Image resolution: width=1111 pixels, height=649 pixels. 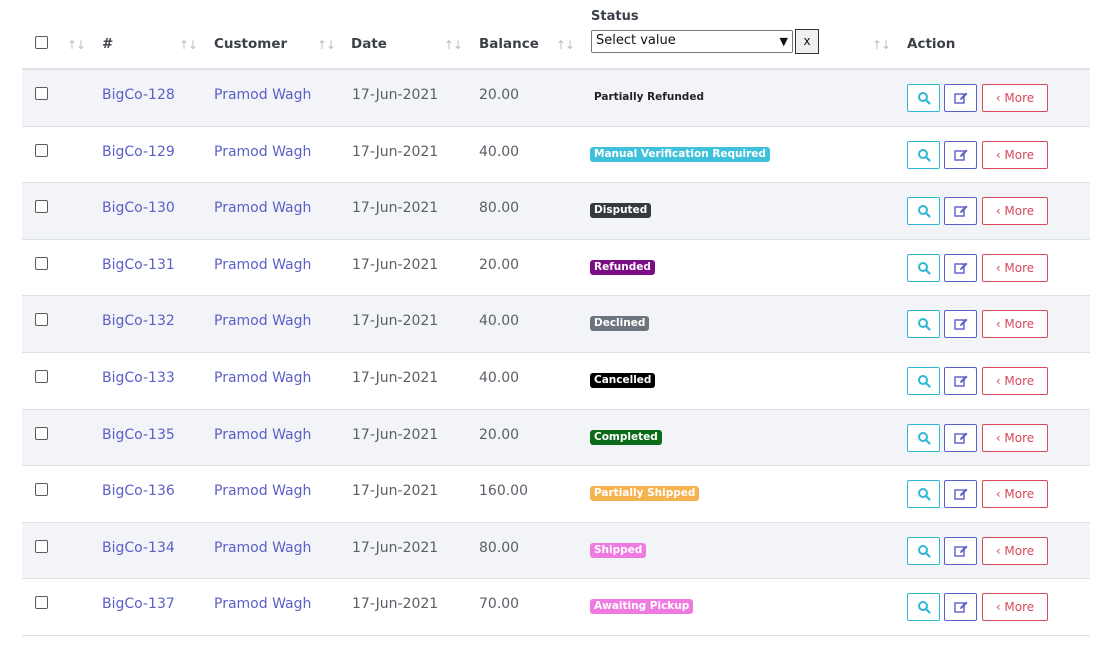 I want to click on order-id-link: BigCo-137, so click(x=138, y=604).